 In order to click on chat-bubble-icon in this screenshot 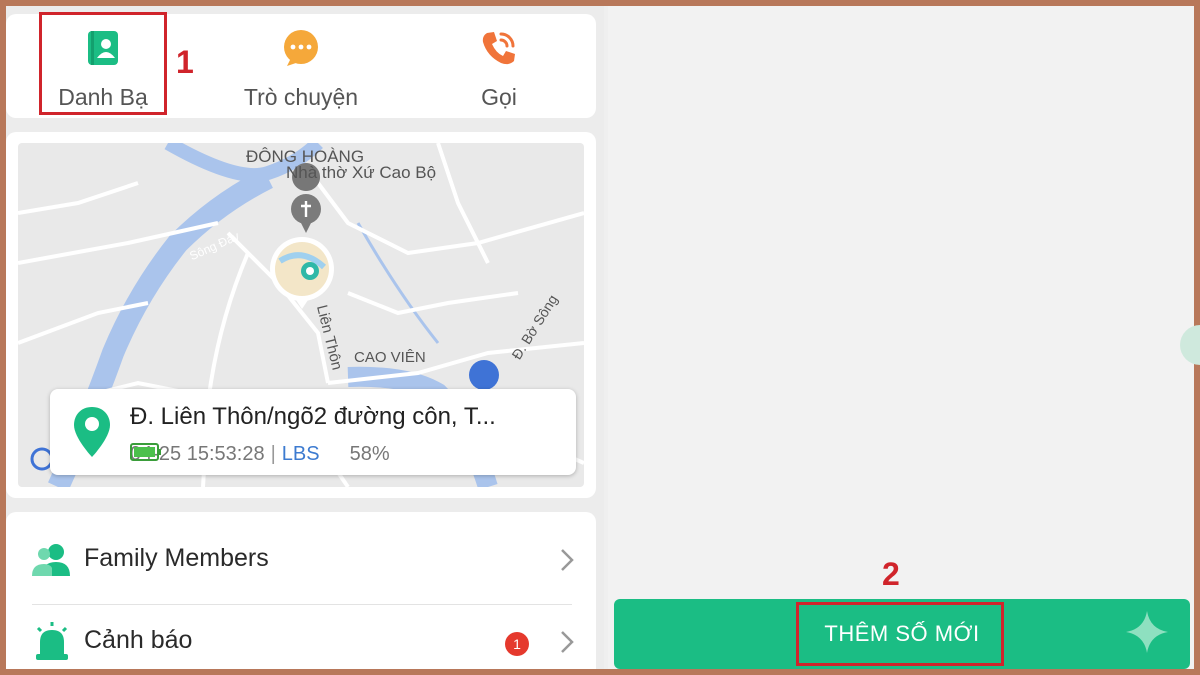, I will do `click(301, 48)`.